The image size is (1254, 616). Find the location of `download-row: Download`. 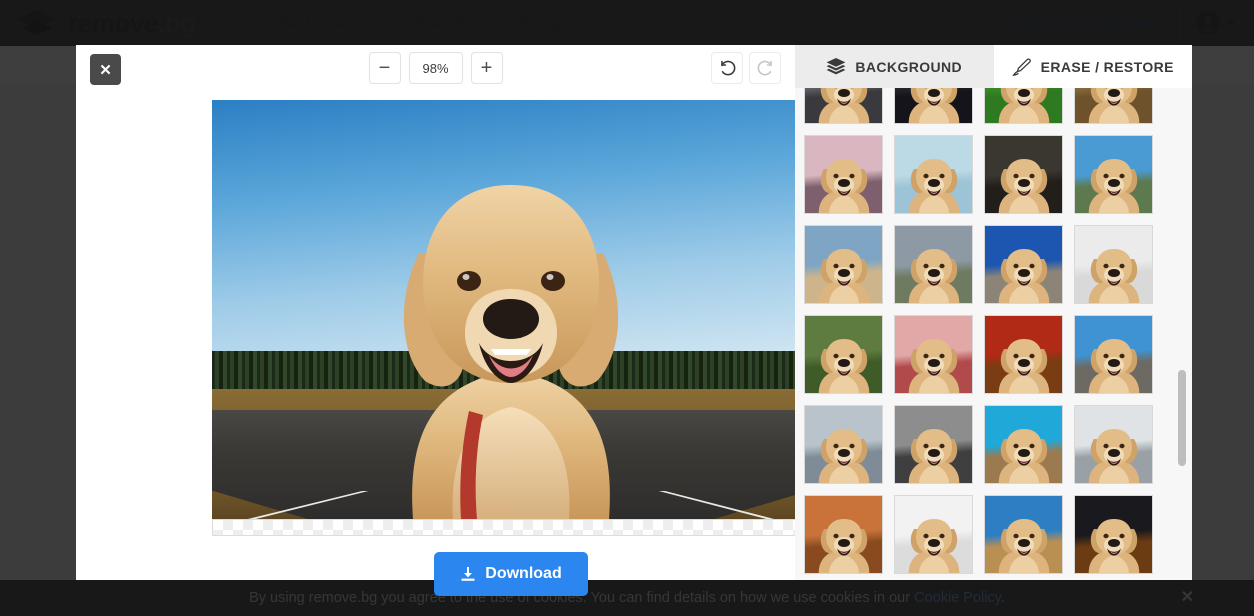

download-row: Download is located at coordinates (511, 574).